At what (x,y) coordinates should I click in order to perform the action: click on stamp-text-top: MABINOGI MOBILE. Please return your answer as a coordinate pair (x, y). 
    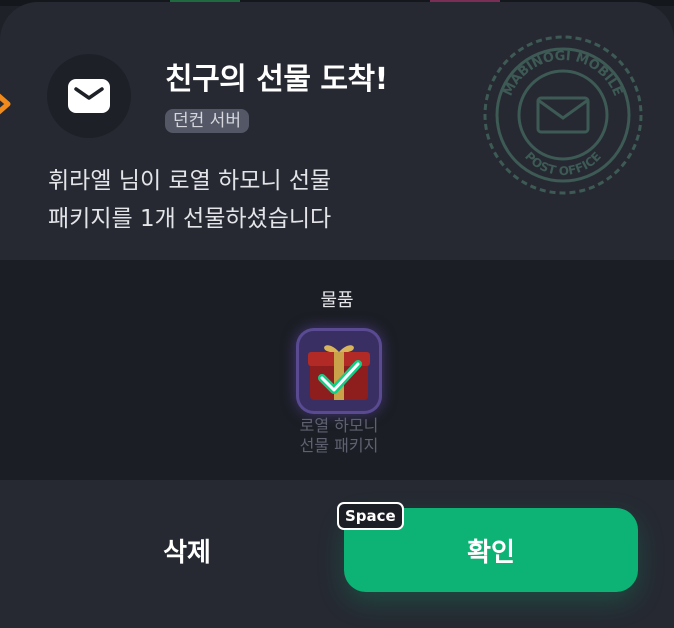
    Looking at the image, I should click on (563, 74).